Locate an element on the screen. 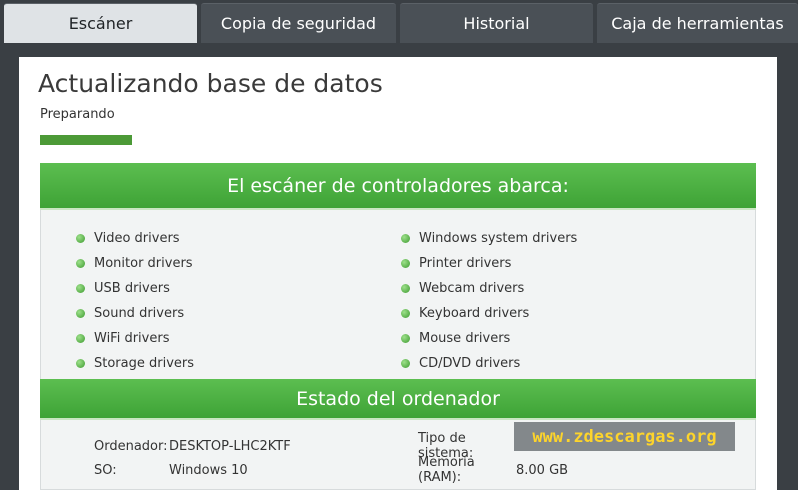 This screenshot has width=798, height=490. item-label: Keyboard drivers is located at coordinates (474, 313).